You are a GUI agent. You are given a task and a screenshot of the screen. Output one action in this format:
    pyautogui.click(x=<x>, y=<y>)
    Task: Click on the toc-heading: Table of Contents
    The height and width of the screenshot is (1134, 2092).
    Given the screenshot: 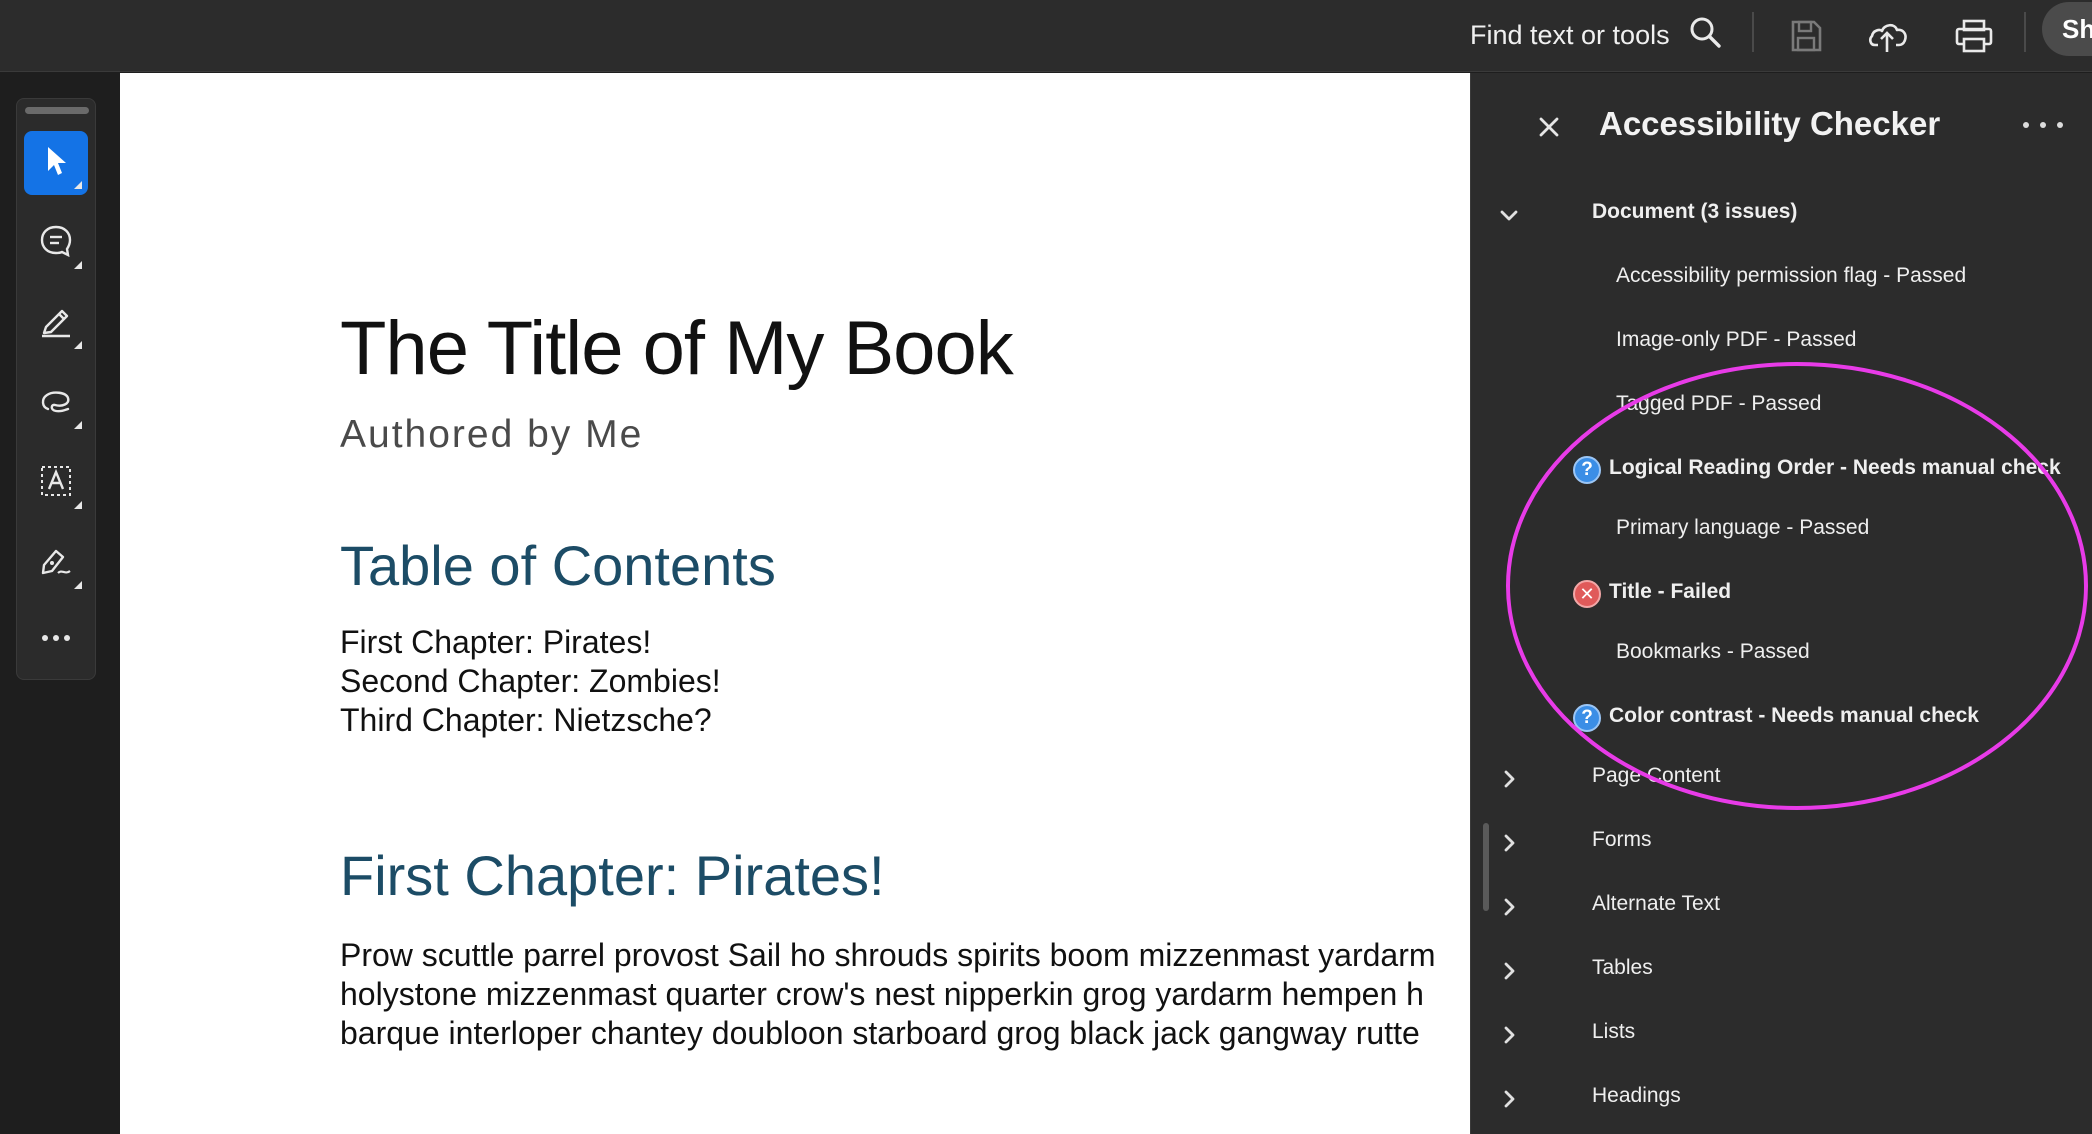 What is the action you would take?
    pyautogui.click(x=558, y=565)
    